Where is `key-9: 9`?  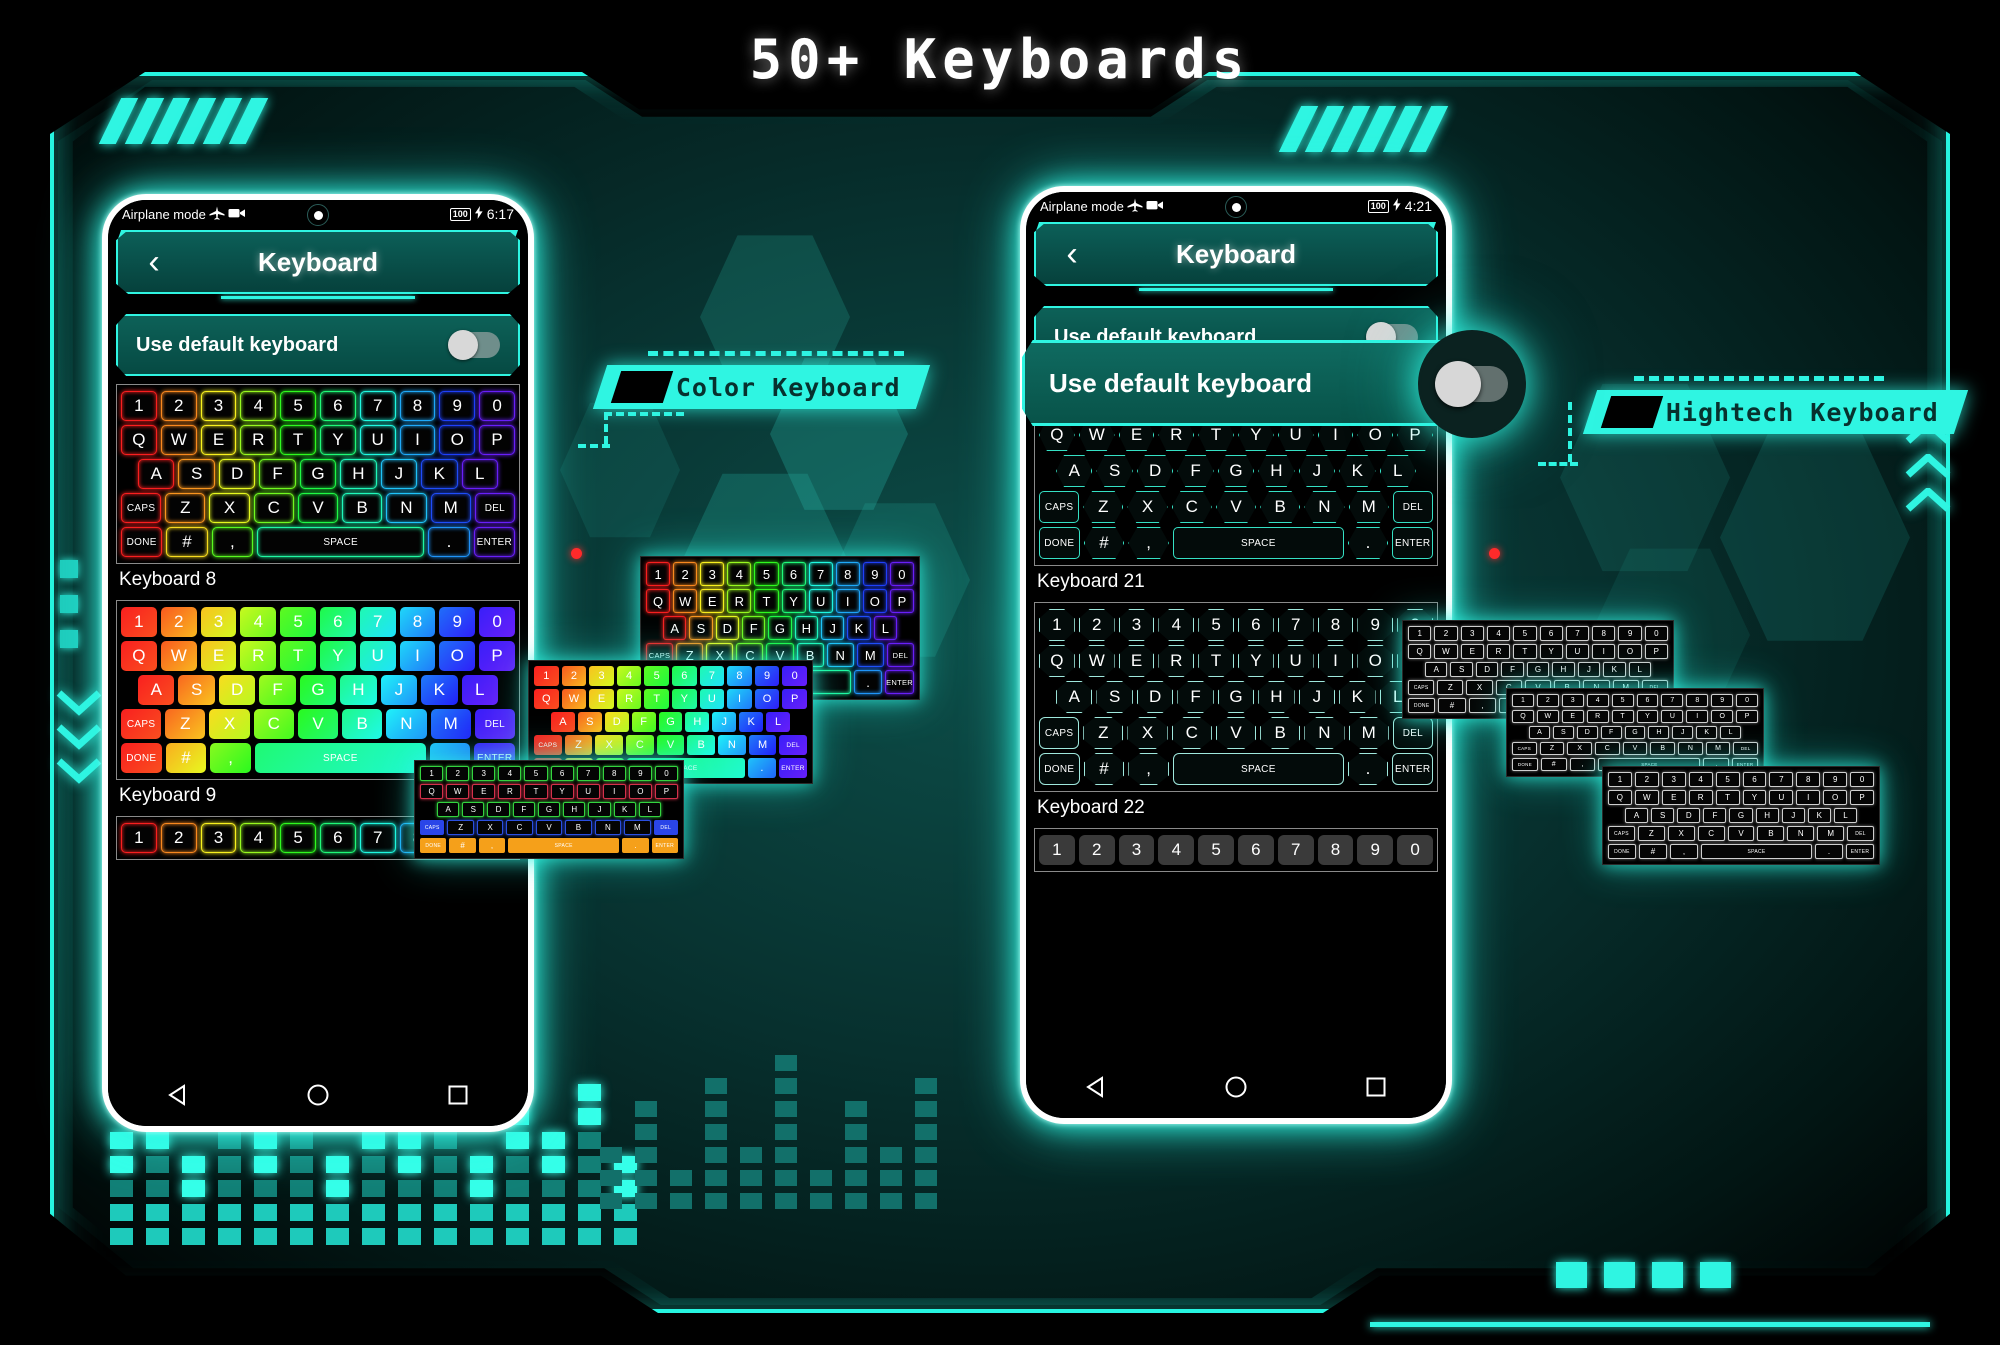
key-9: 9 is located at coordinates (1630, 633).